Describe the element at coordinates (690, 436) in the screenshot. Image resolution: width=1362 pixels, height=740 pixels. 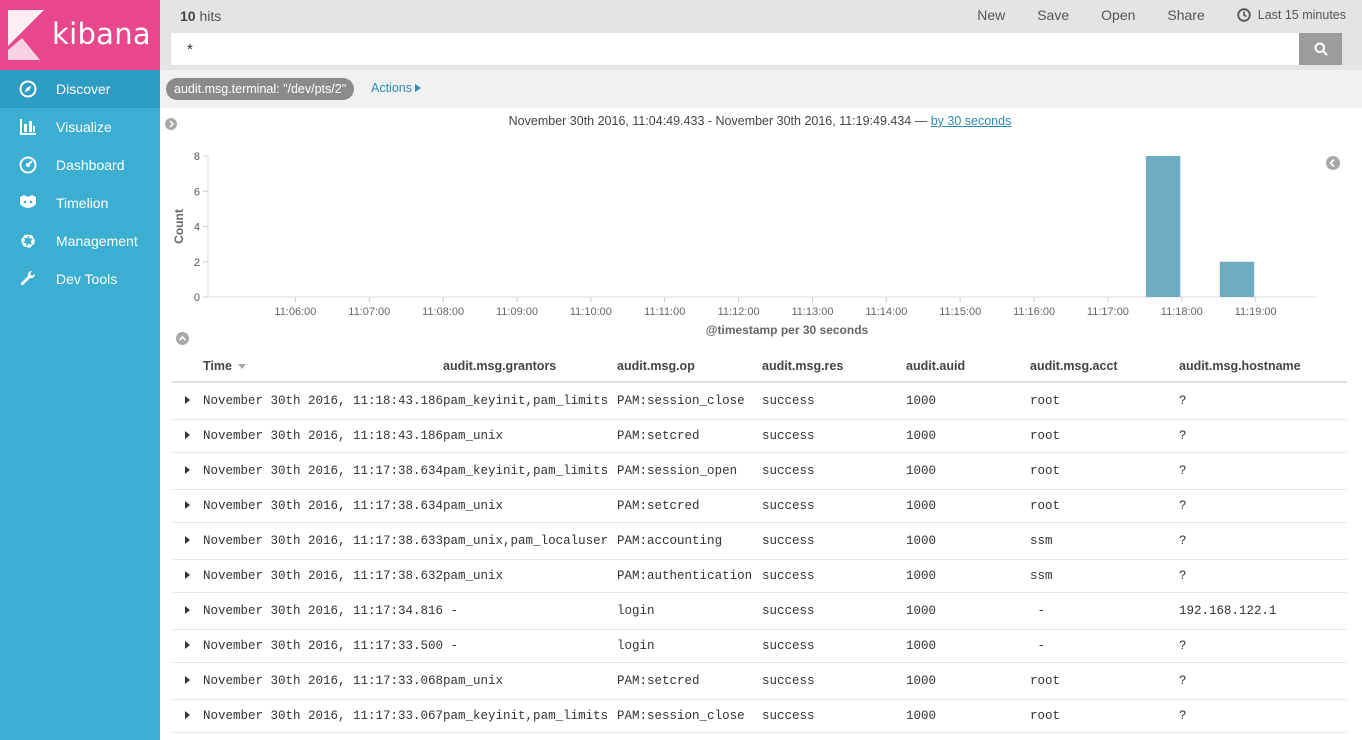
I see `cell-op: PAM:setcred` at that location.